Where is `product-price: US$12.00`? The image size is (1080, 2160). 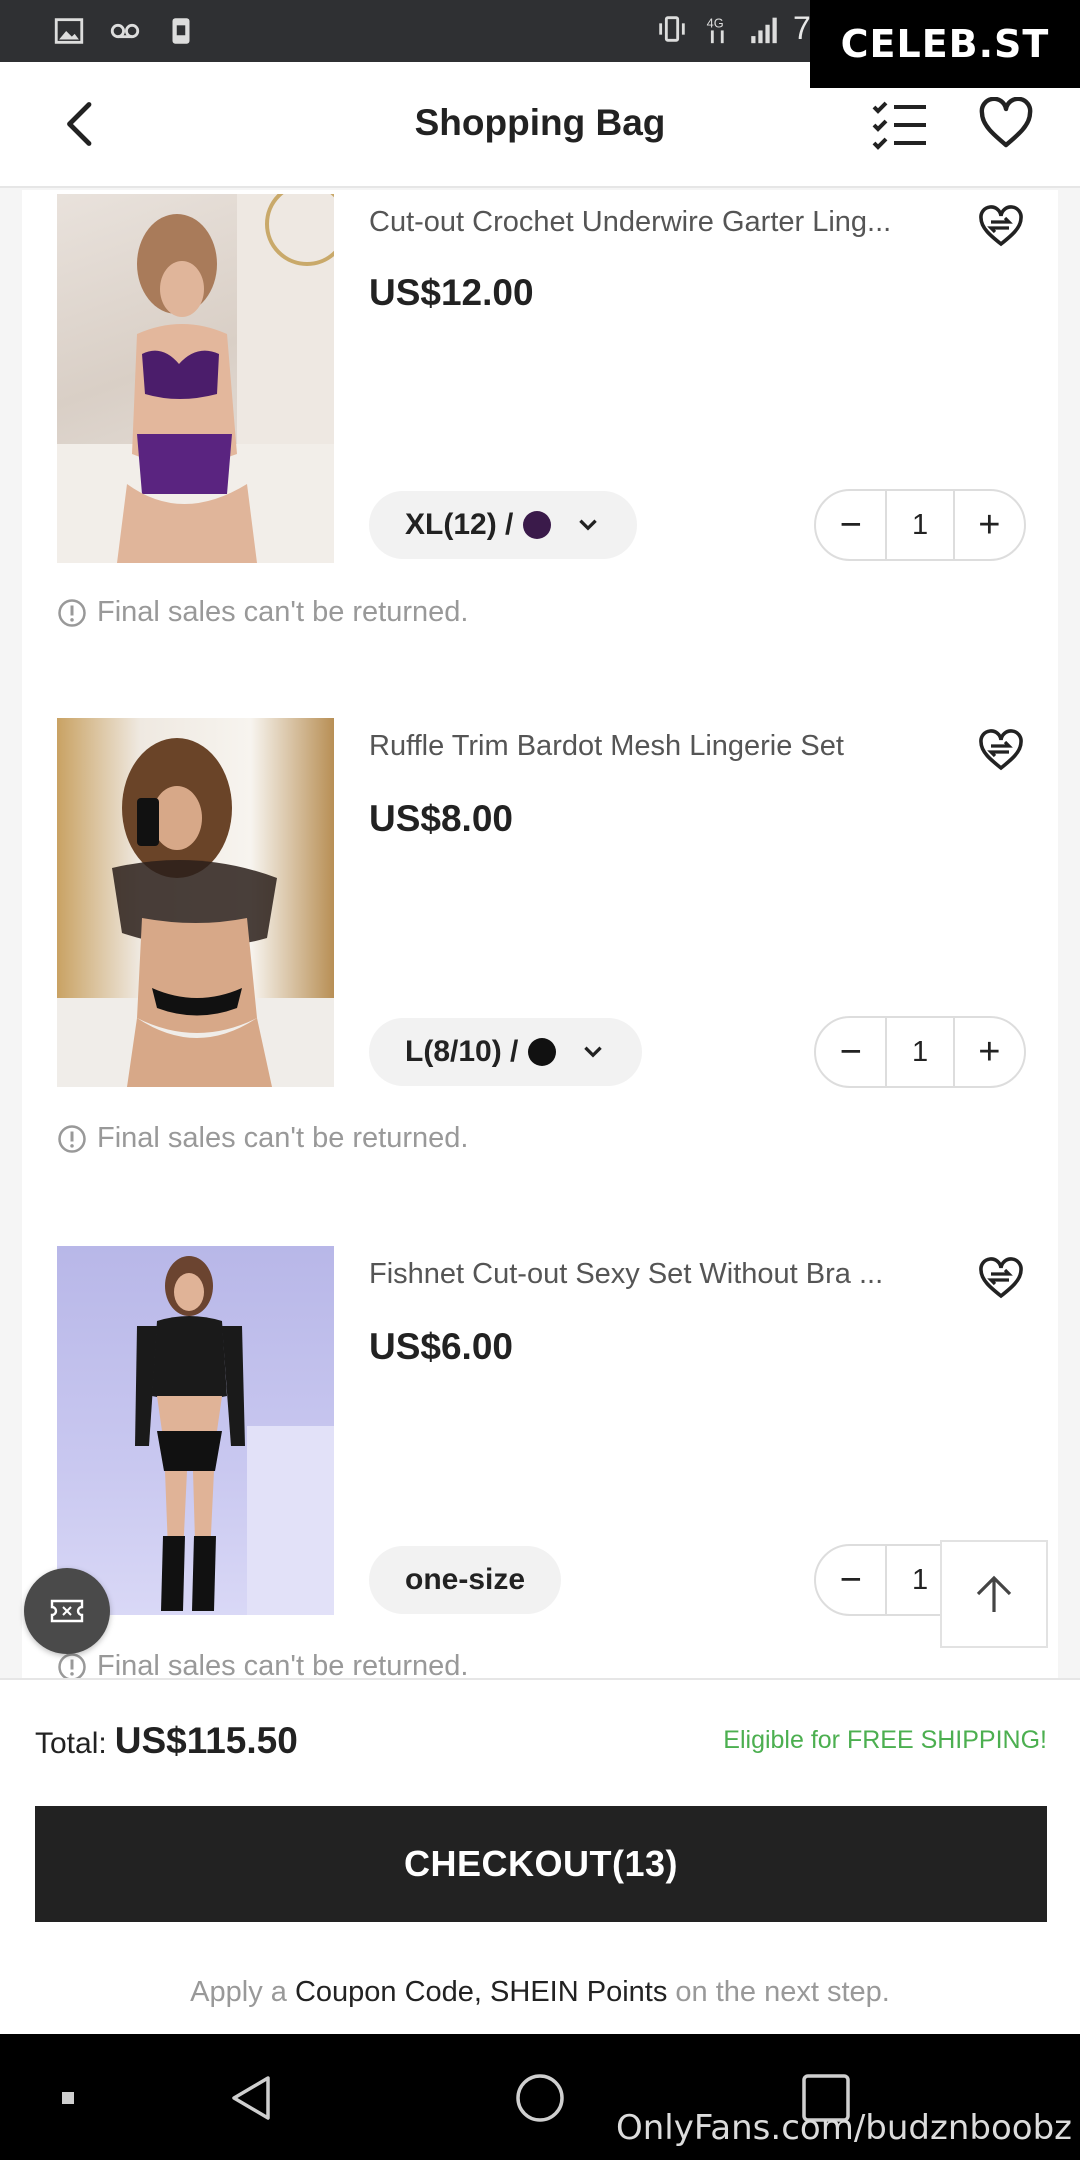 product-price: US$12.00 is located at coordinates (451, 292).